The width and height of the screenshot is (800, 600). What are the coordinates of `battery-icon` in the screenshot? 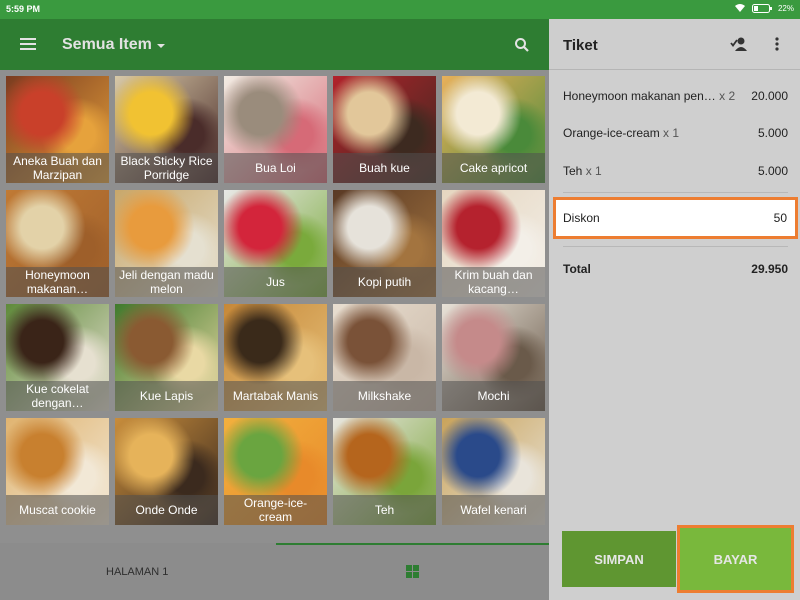 It's located at (761, 8).